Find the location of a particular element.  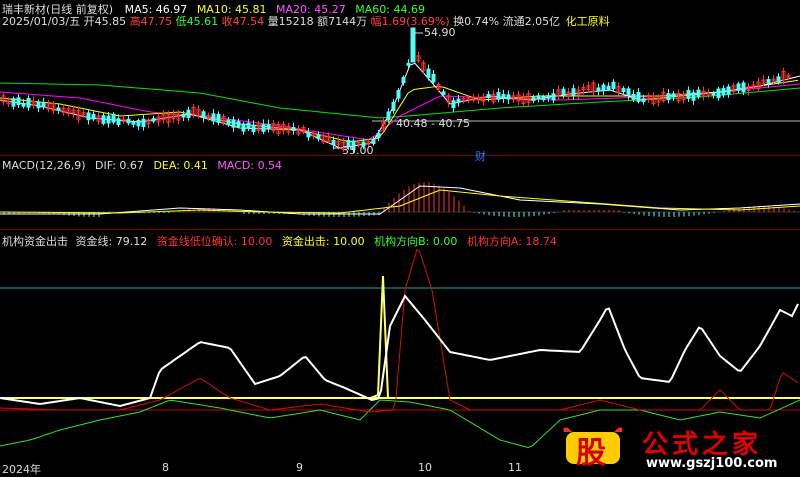

x-axis-label-8: 8 is located at coordinates (165, 467).